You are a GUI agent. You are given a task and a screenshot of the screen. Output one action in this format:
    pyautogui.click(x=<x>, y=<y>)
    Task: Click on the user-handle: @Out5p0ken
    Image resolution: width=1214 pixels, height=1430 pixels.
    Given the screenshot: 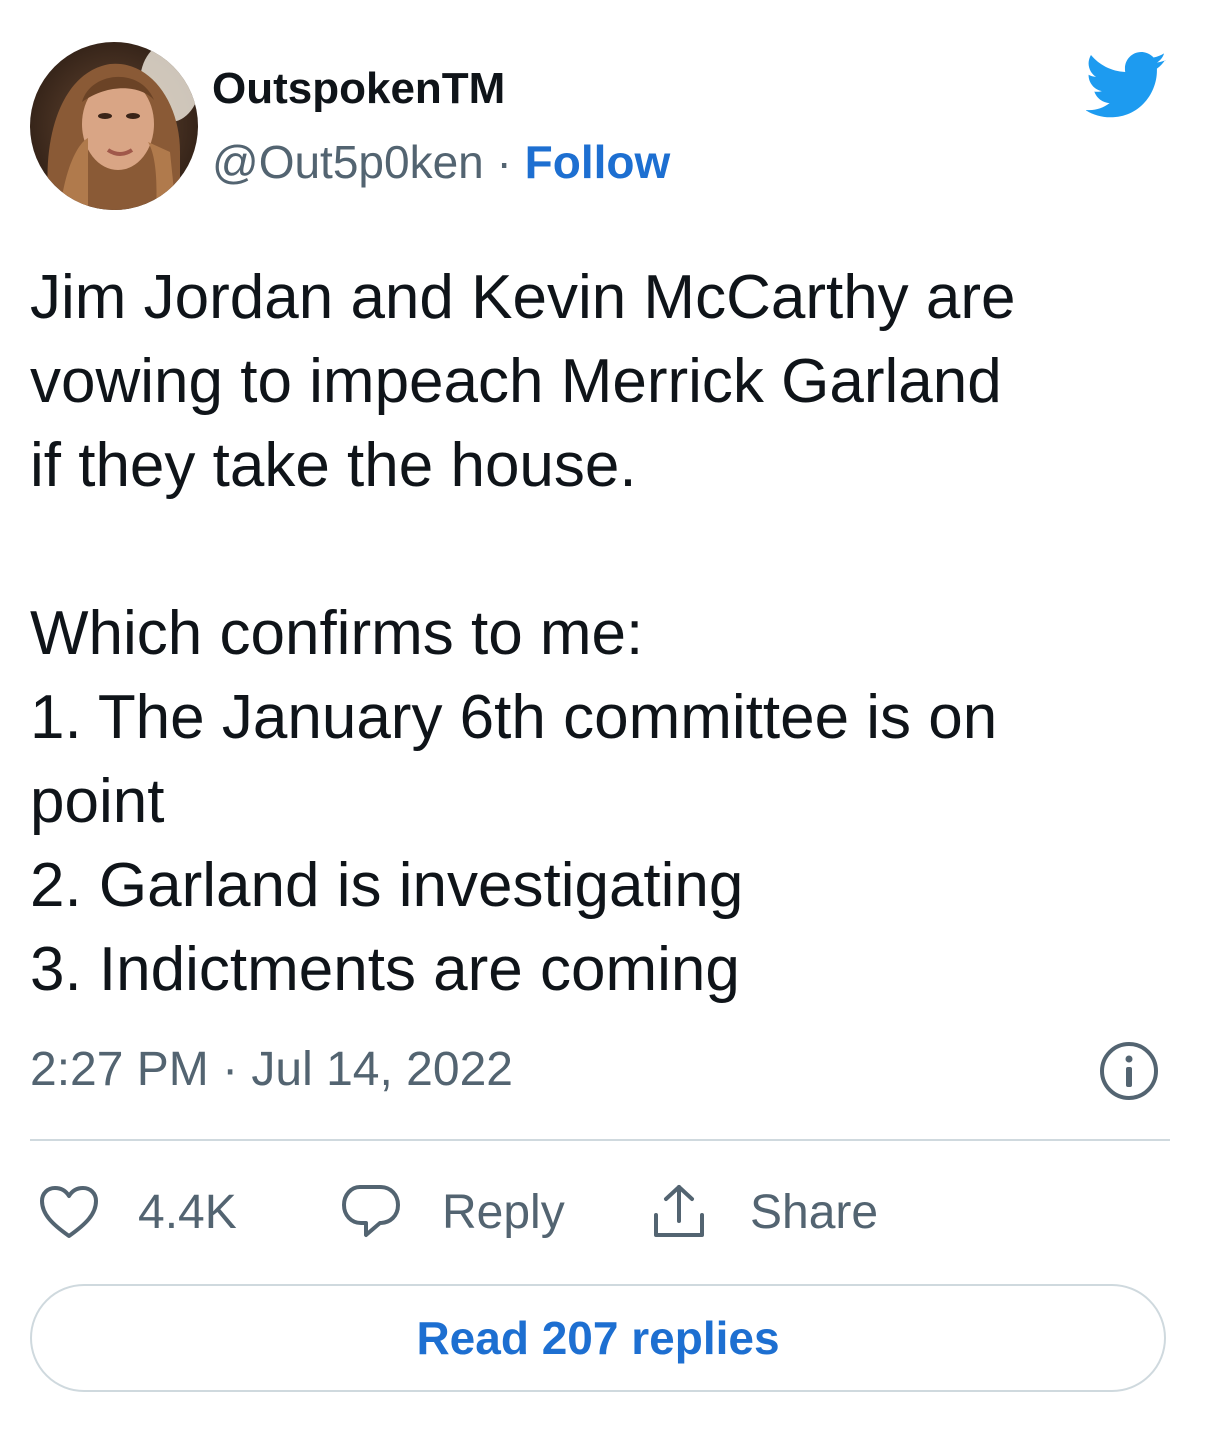 What is the action you would take?
    pyautogui.click(x=348, y=162)
    